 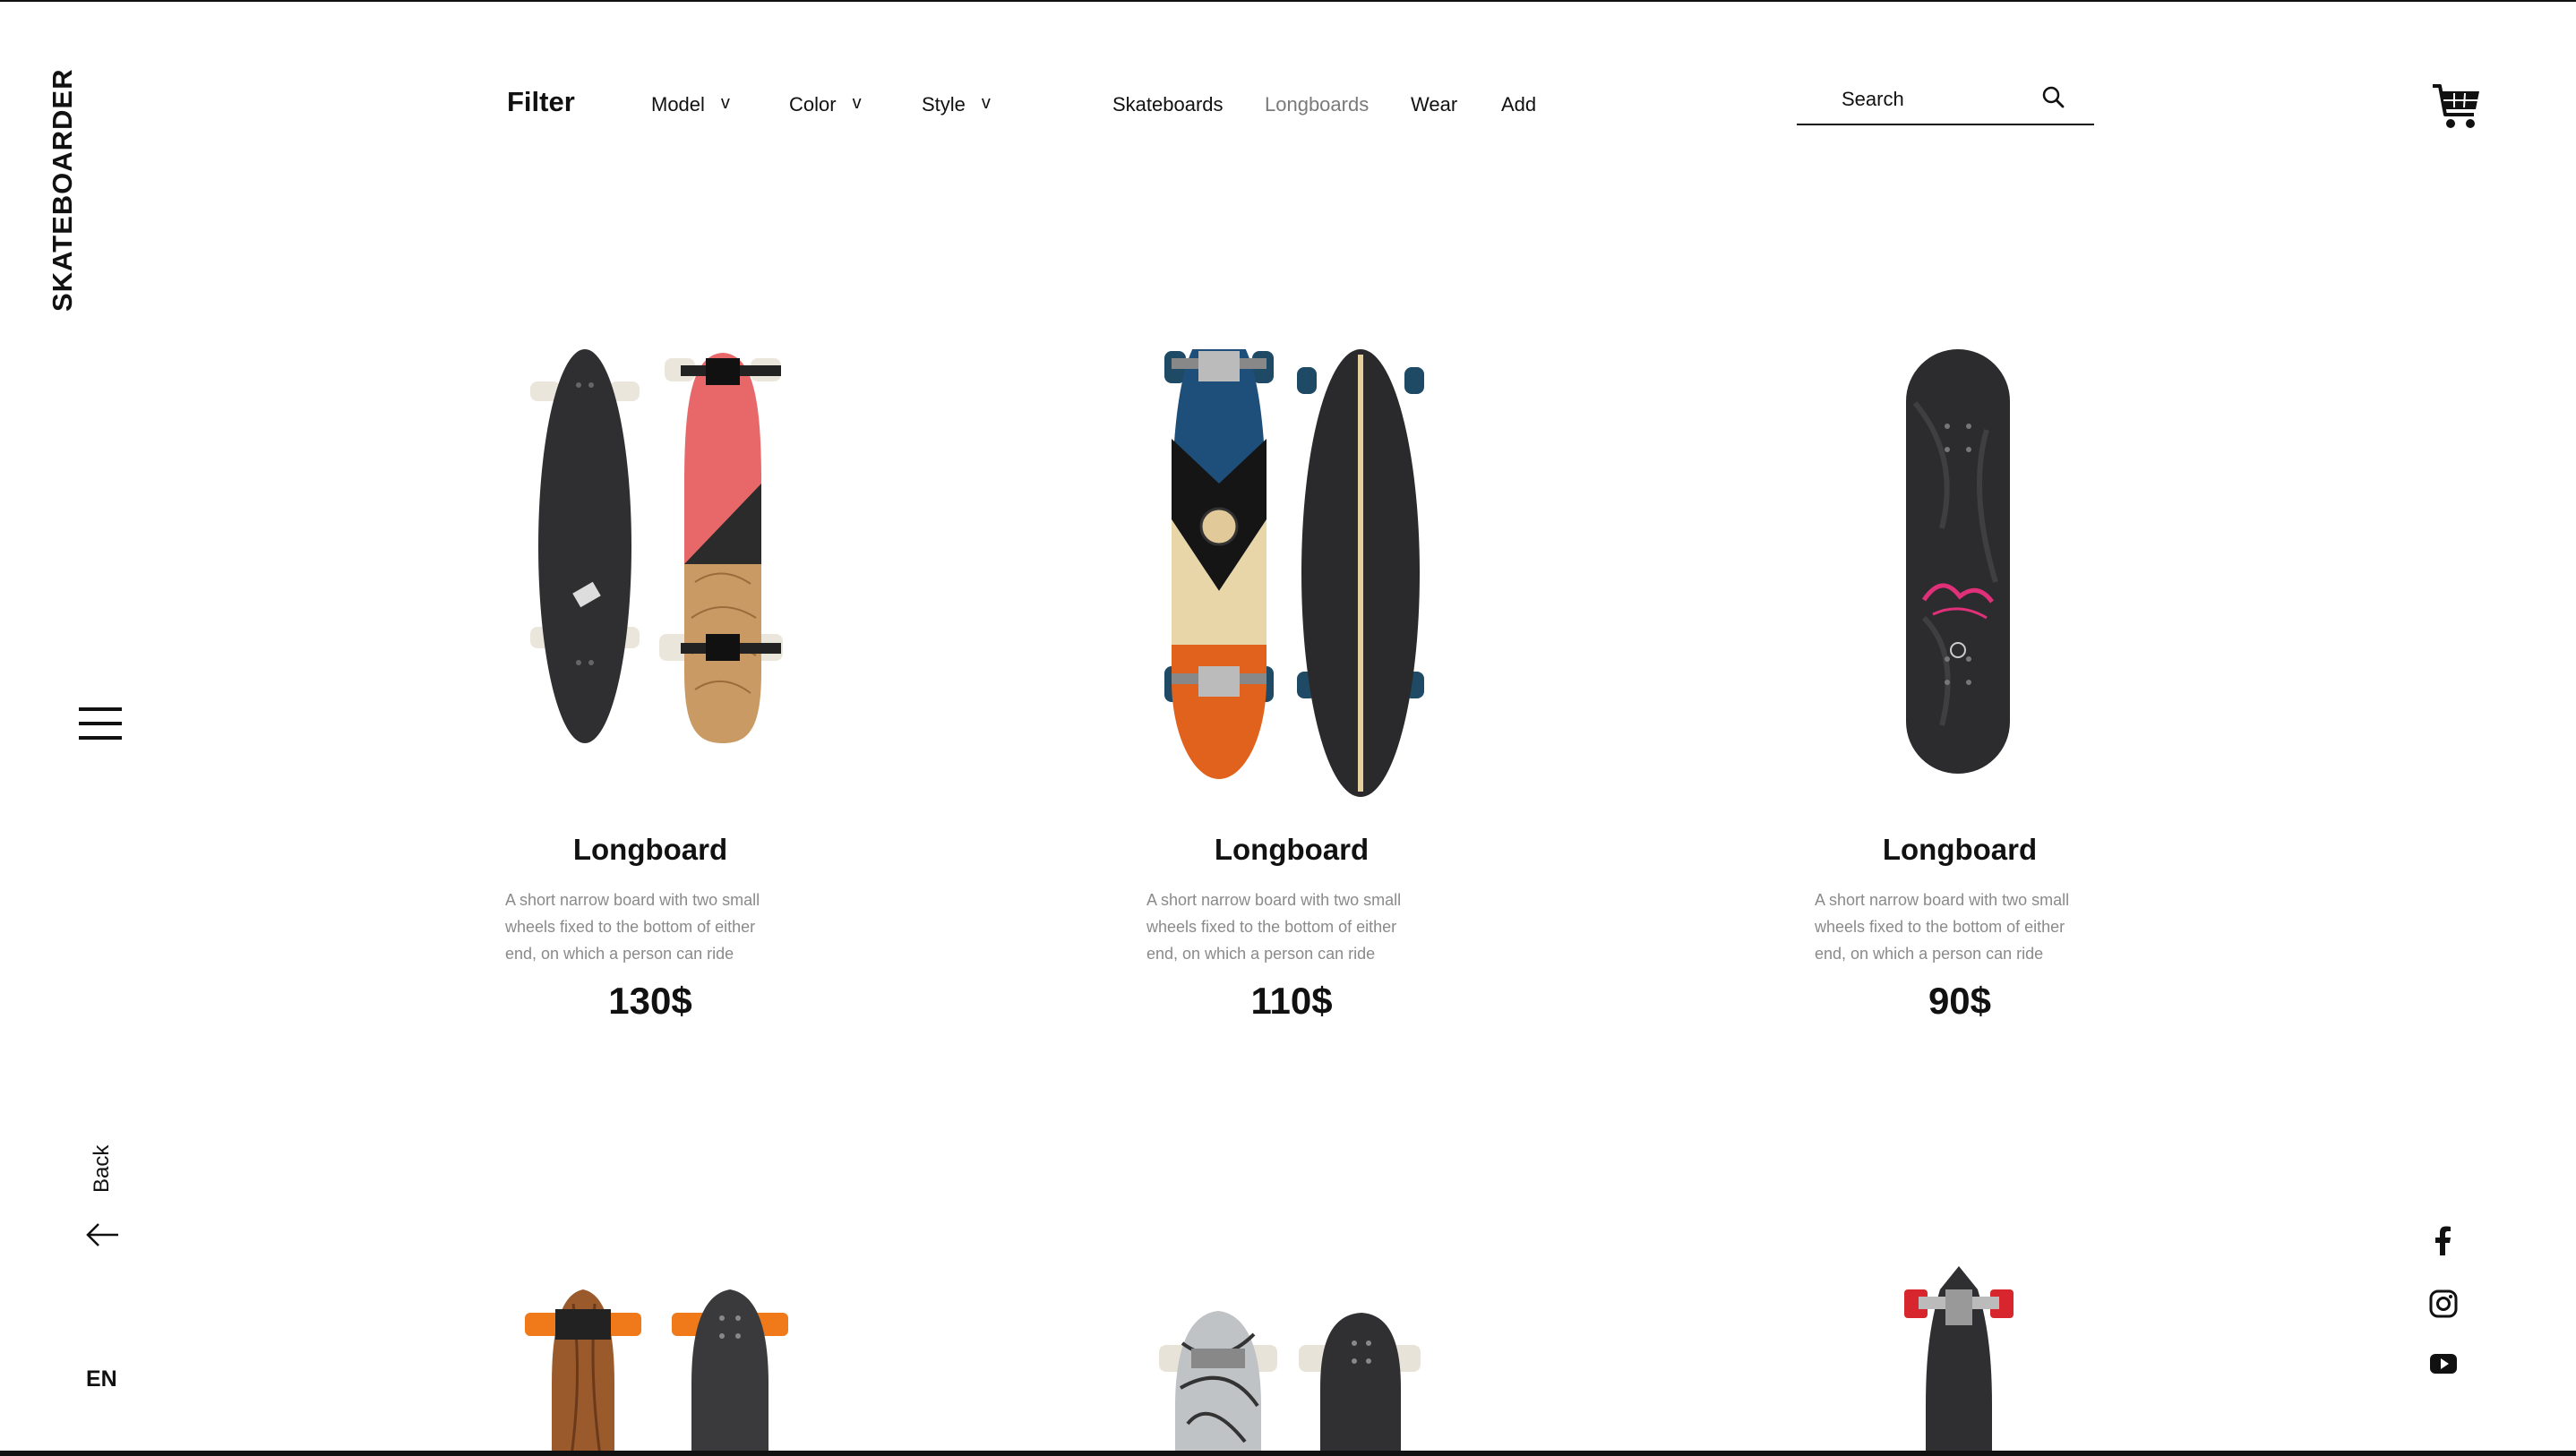 What do you see at coordinates (1291, 1001) in the screenshot?
I see `product-price: 110$` at bounding box center [1291, 1001].